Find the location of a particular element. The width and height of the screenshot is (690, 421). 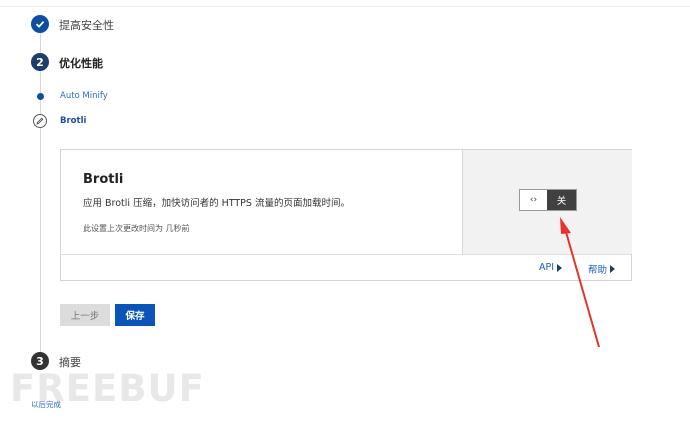

previous-step-button: 上一步 is located at coordinates (85, 315).